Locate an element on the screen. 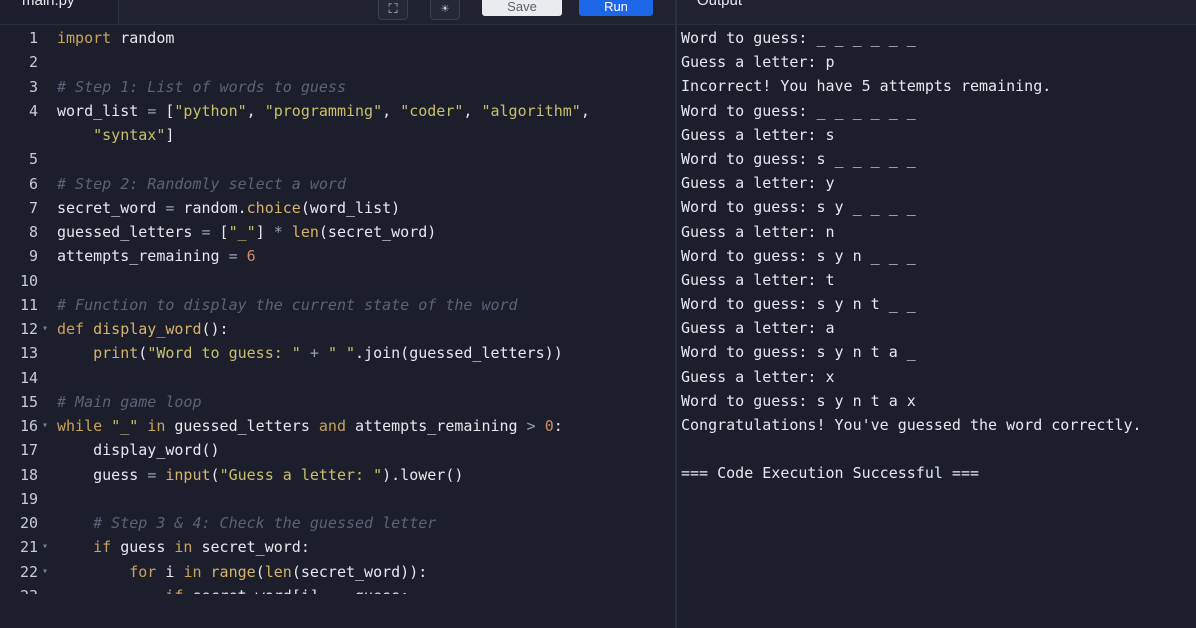 Image resolution: width=1196 pixels, height=628 pixels. save-button: Save is located at coordinates (522, 8).